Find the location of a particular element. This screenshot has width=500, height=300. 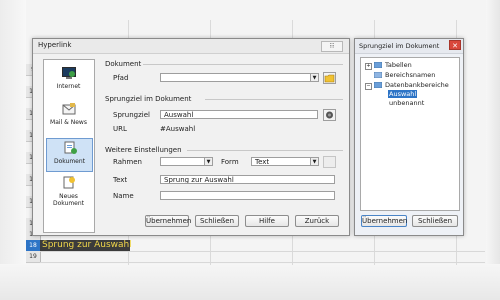

form-select: Text is located at coordinates (285, 161).